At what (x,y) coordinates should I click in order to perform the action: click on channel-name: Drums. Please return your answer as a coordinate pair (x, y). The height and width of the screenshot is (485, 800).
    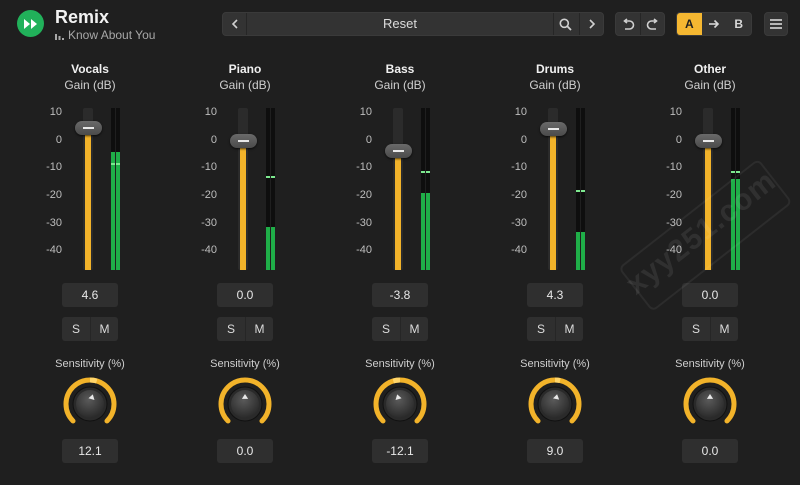
    Looking at the image, I should click on (554, 69).